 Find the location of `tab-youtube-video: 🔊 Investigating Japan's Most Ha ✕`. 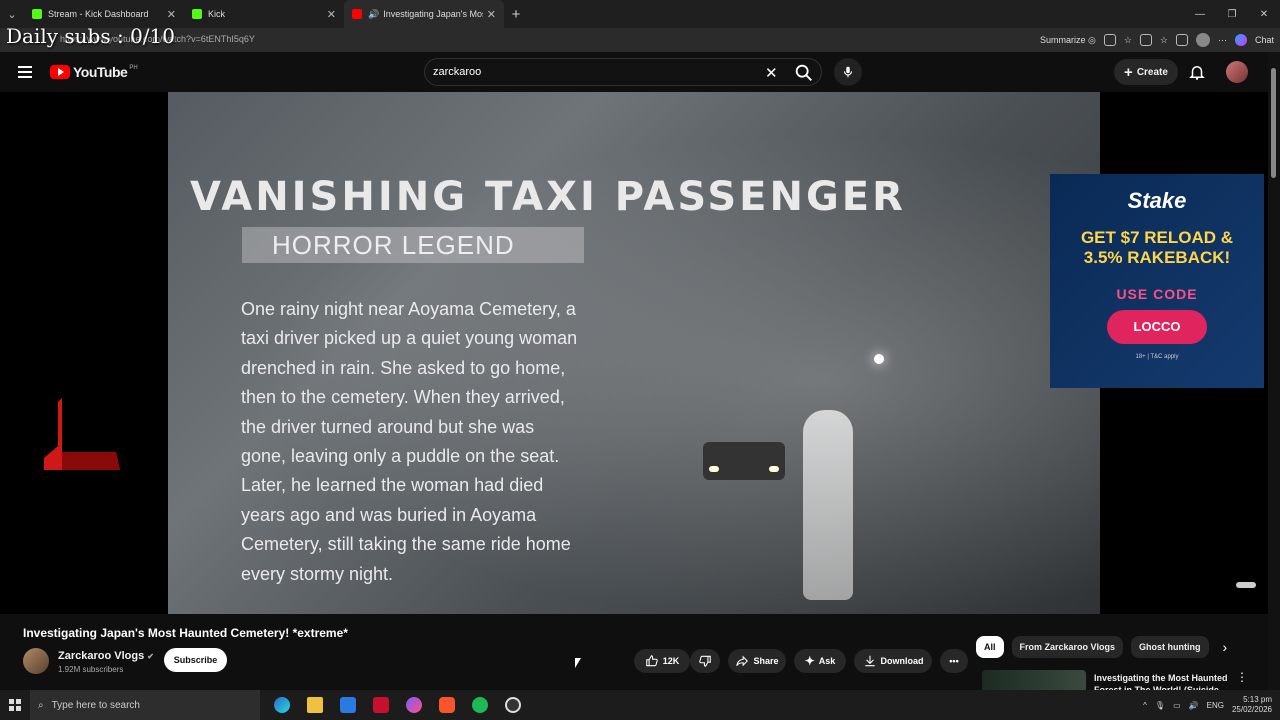

tab-youtube-video: 🔊 Investigating Japan's Most Ha ✕ is located at coordinates (424, 14).